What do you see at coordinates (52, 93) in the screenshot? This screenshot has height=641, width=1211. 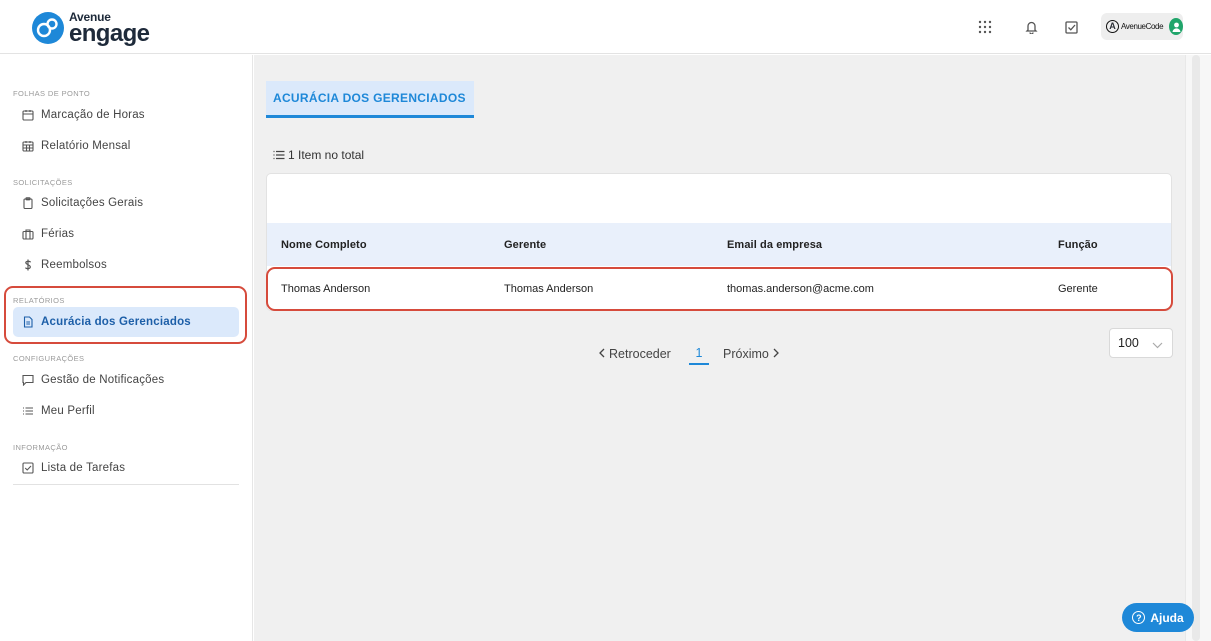 I see `section-title-folhas: FOLHAS DE PONTO` at bounding box center [52, 93].